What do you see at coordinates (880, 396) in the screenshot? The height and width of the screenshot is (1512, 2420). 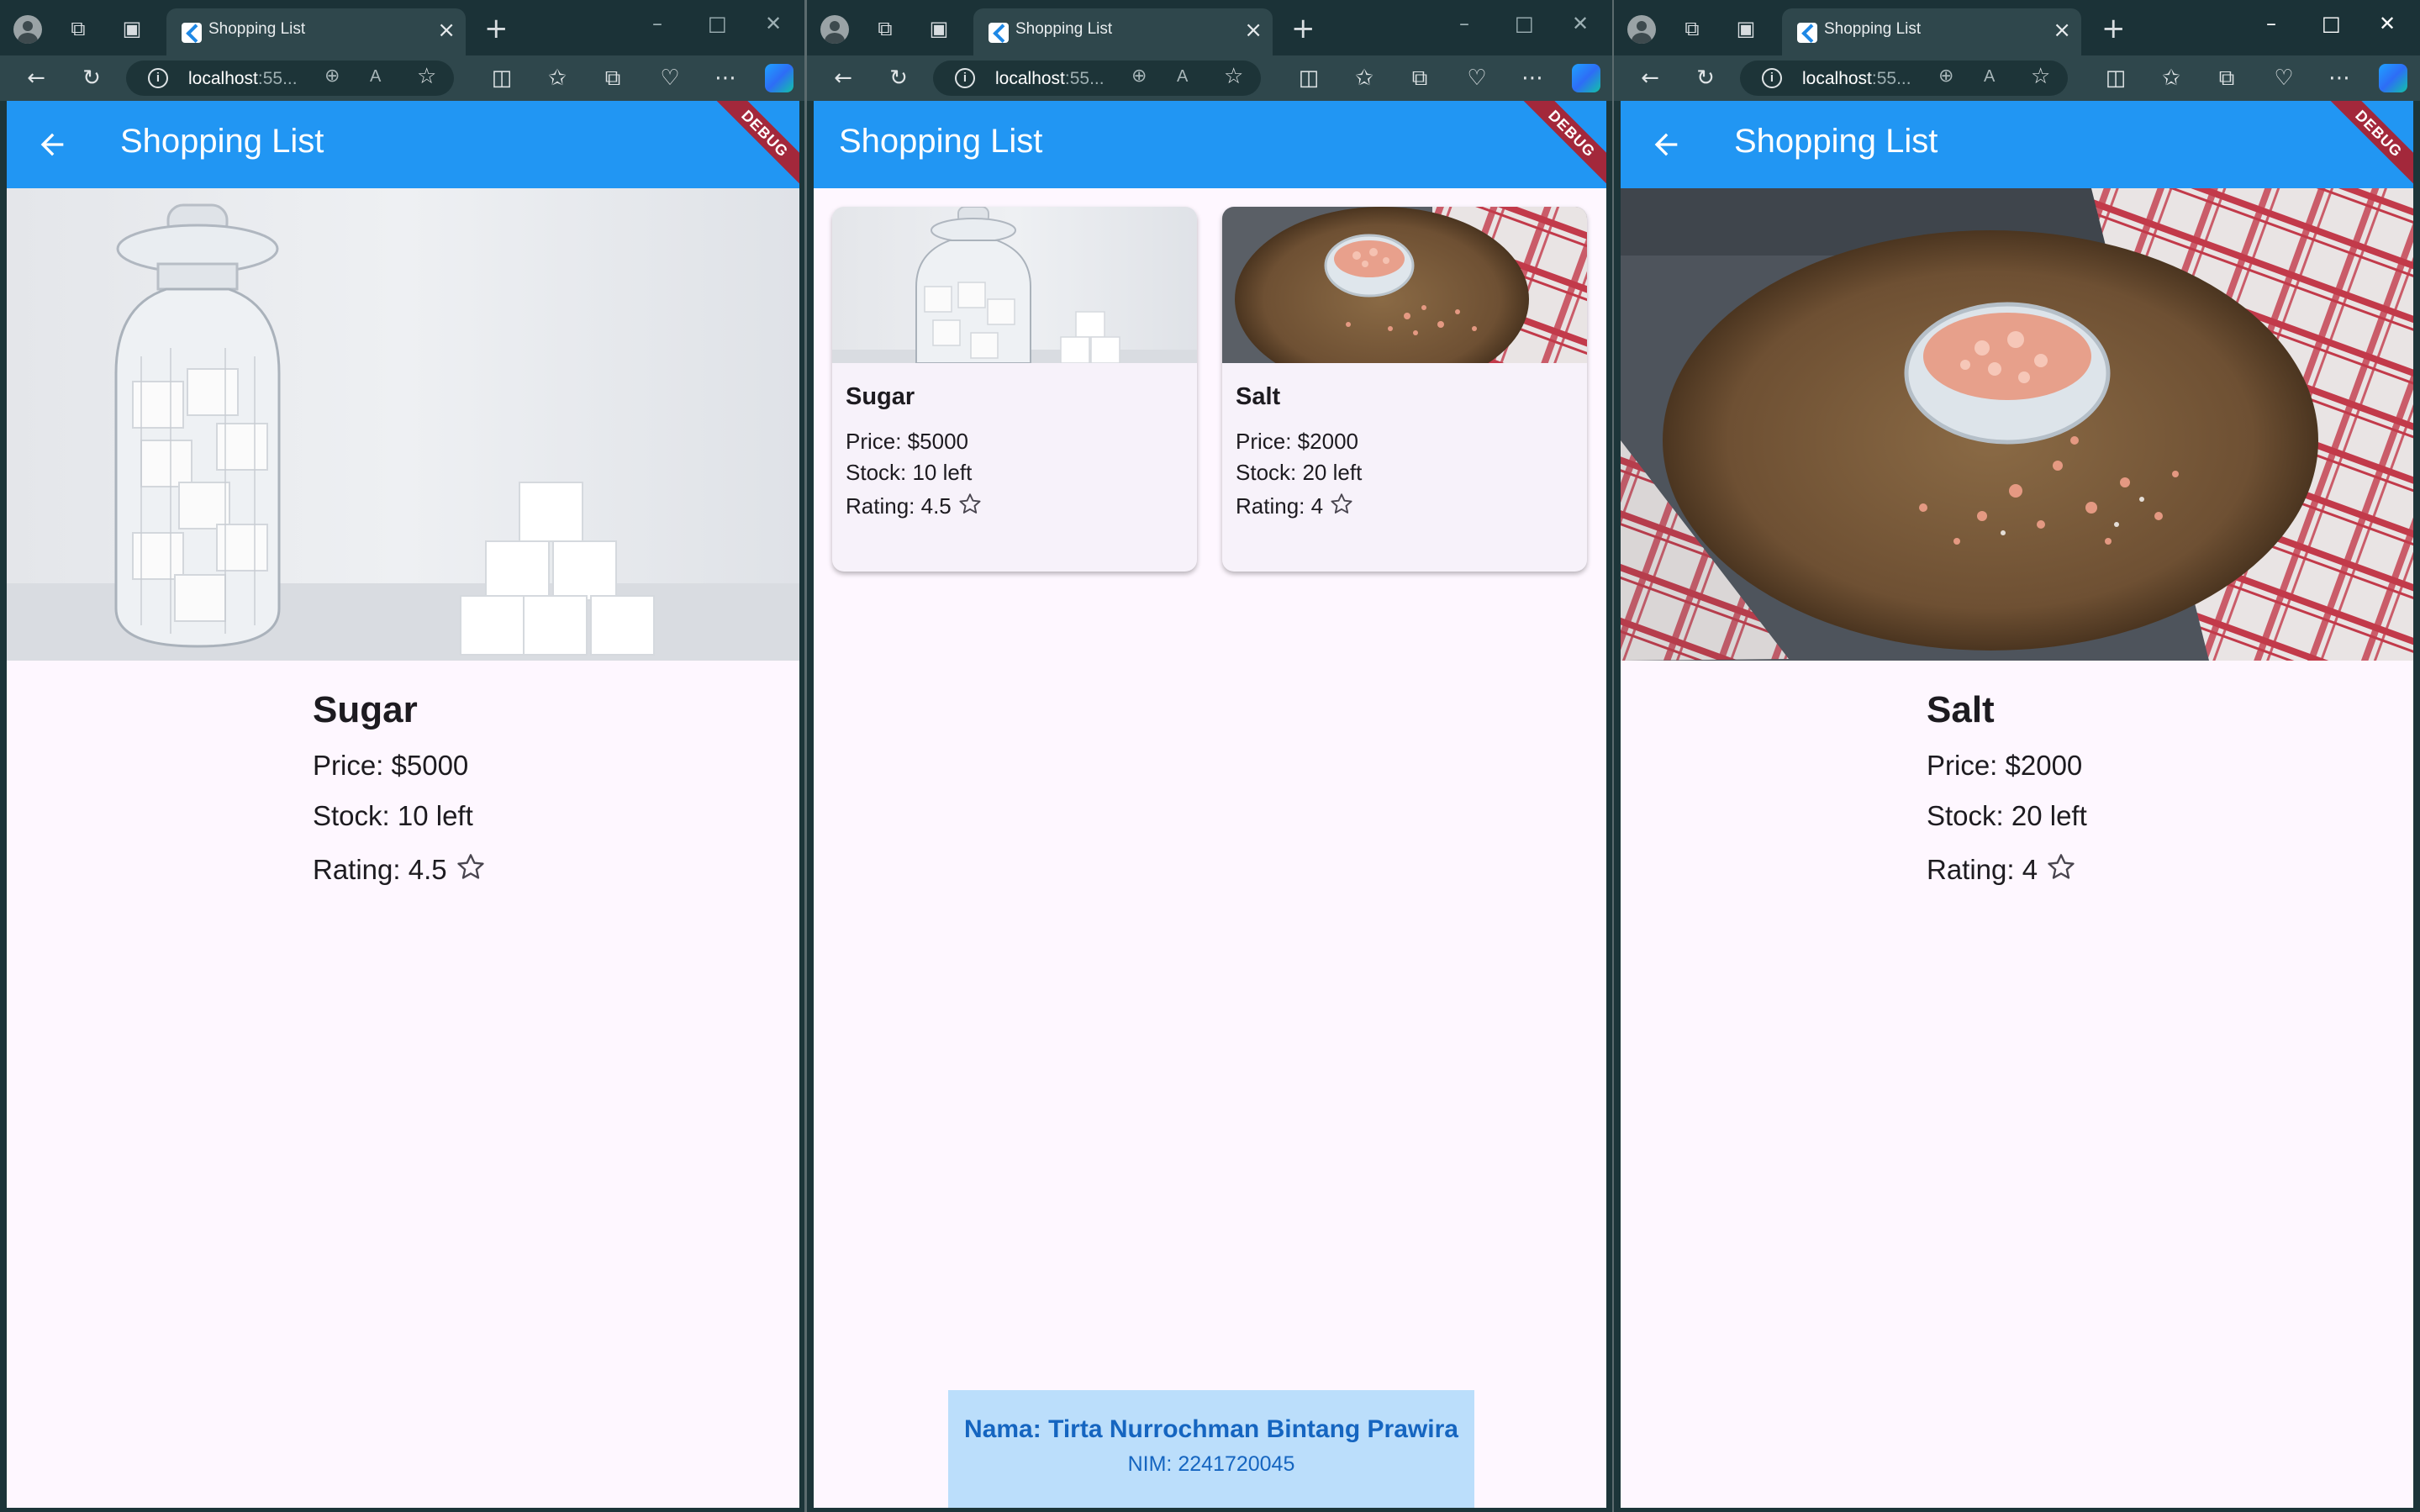 I see `product-name: Sugar` at bounding box center [880, 396].